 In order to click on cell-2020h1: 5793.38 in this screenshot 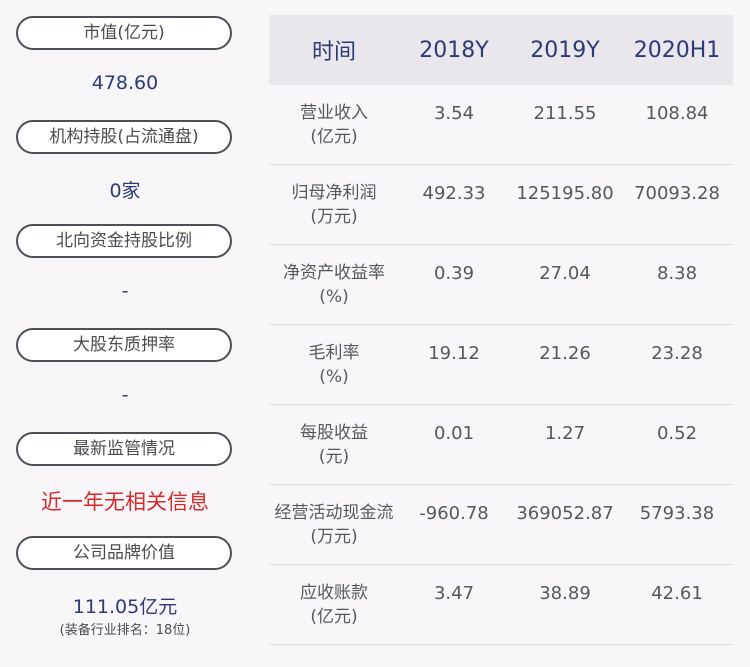, I will do `click(677, 513)`.